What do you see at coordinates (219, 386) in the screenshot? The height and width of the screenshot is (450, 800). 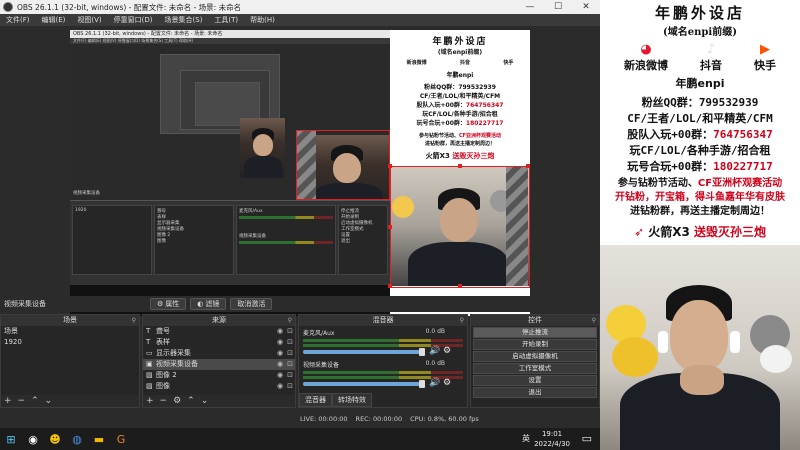 I see `source-item: ▨ 图像 ◉ ⊡` at bounding box center [219, 386].